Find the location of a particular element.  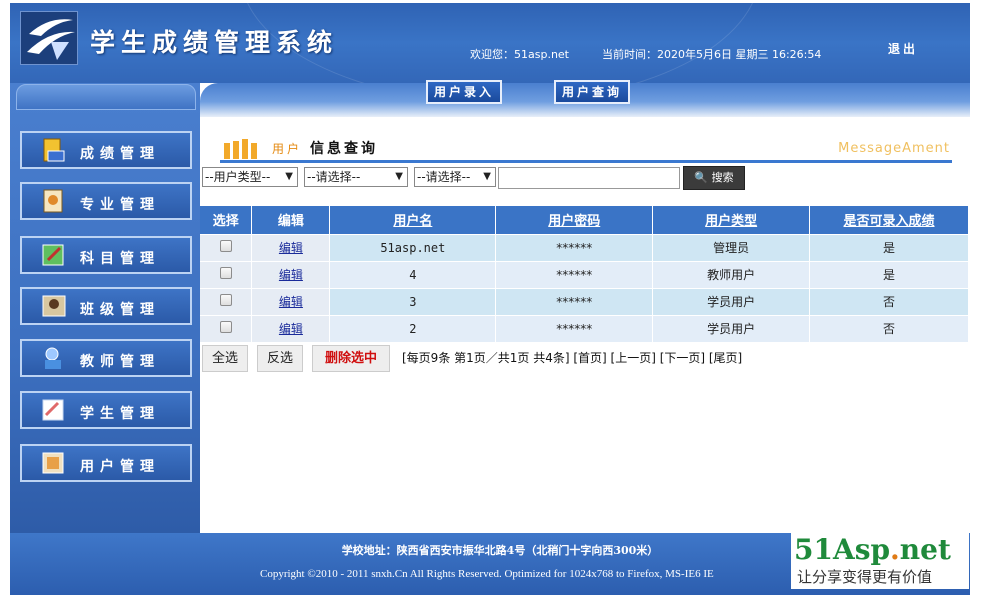

sidebar-item-label: 学生管理 is located at coordinates (120, 414).